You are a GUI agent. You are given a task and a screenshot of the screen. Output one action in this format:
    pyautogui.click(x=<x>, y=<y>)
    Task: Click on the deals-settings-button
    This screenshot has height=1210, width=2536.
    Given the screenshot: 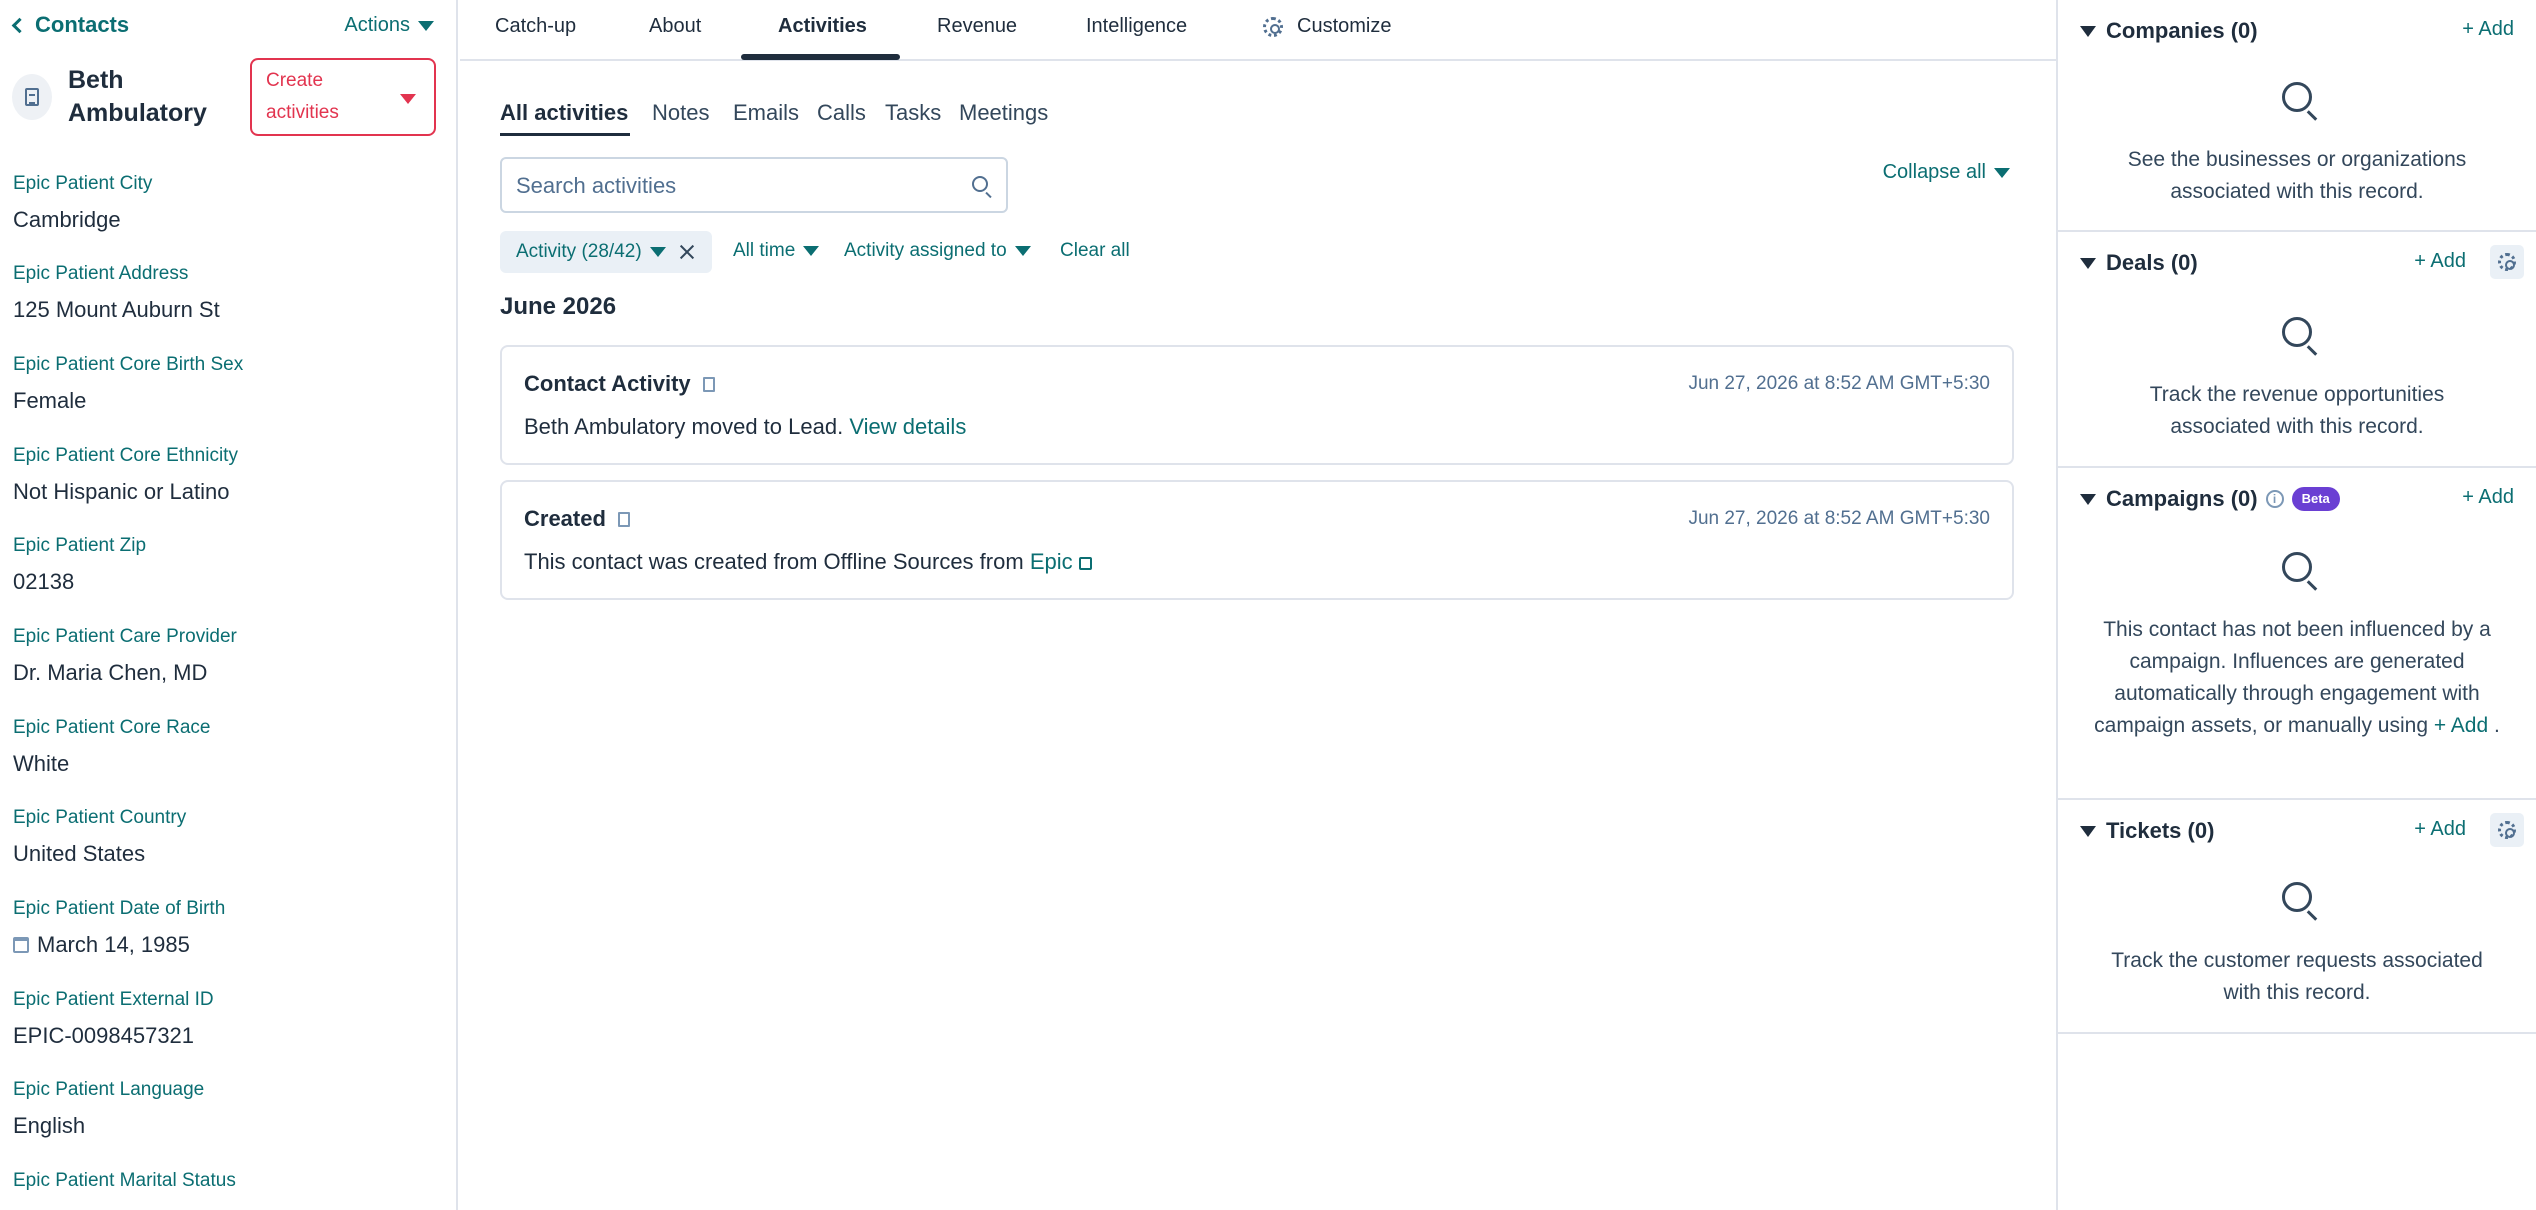 What is the action you would take?
    pyautogui.click(x=2507, y=262)
    